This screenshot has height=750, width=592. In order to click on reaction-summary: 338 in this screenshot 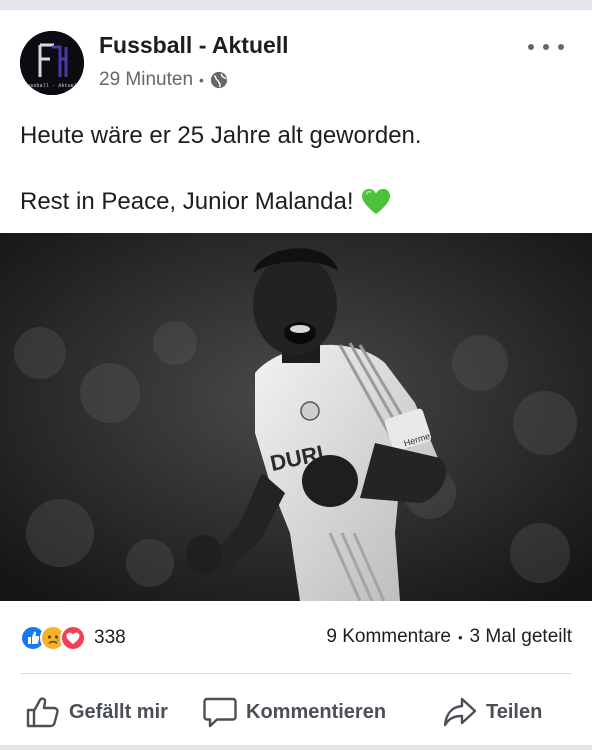, I will do `click(73, 638)`.